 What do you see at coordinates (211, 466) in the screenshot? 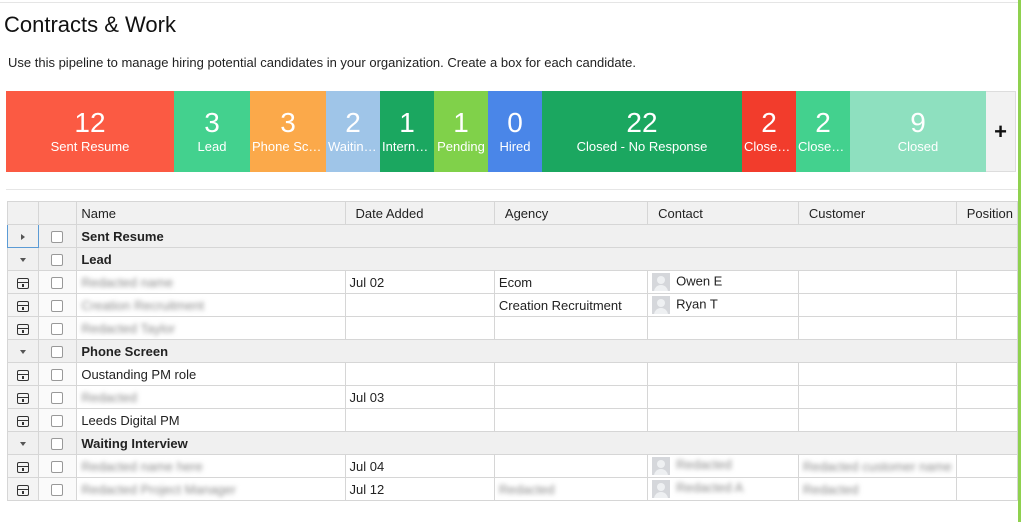
I see `cell-name: Redacted name here` at bounding box center [211, 466].